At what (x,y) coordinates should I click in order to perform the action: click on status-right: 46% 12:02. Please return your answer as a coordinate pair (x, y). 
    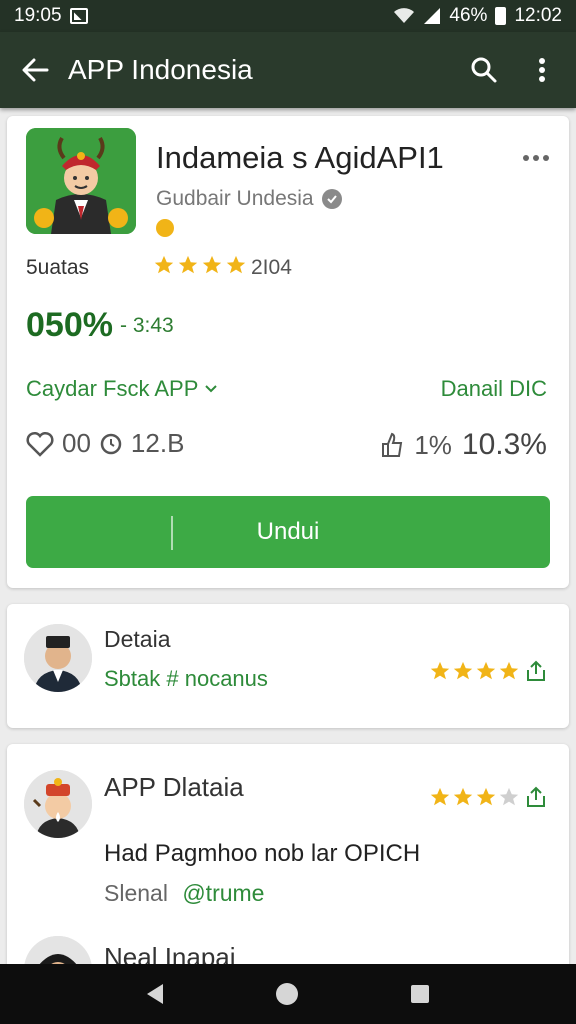
    Looking at the image, I should click on (477, 16).